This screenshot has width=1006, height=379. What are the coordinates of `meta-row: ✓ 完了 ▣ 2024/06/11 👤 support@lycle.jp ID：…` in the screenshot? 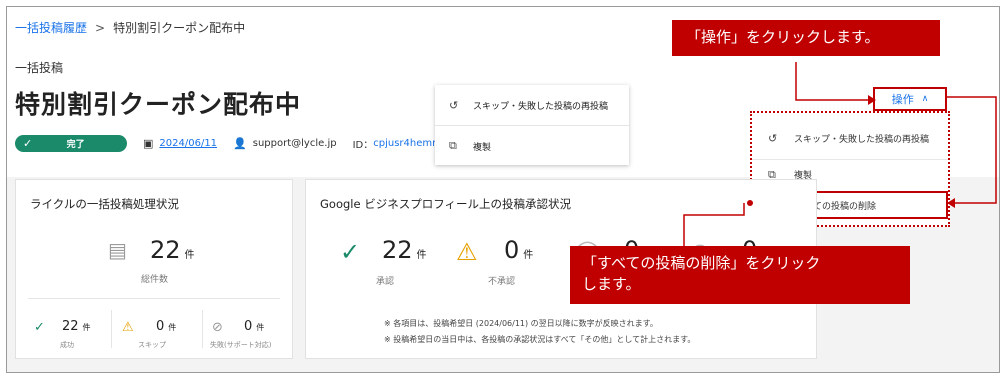 It's located at (243, 143).